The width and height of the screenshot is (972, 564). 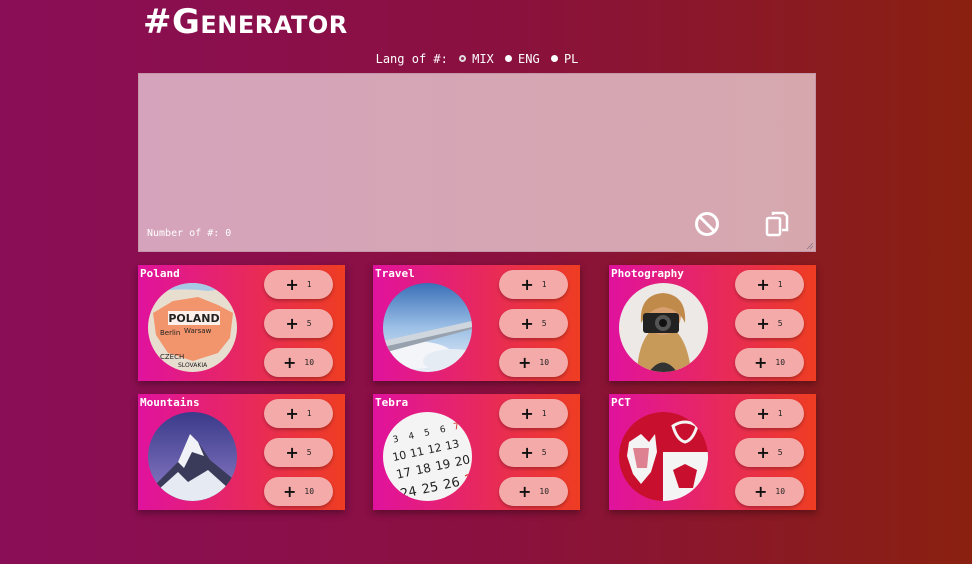 What do you see at coordinates (712, 452) in the screenshot?
I see `category-card-pct: PCT +1 +5 +10` at bounding box center [712, 452].